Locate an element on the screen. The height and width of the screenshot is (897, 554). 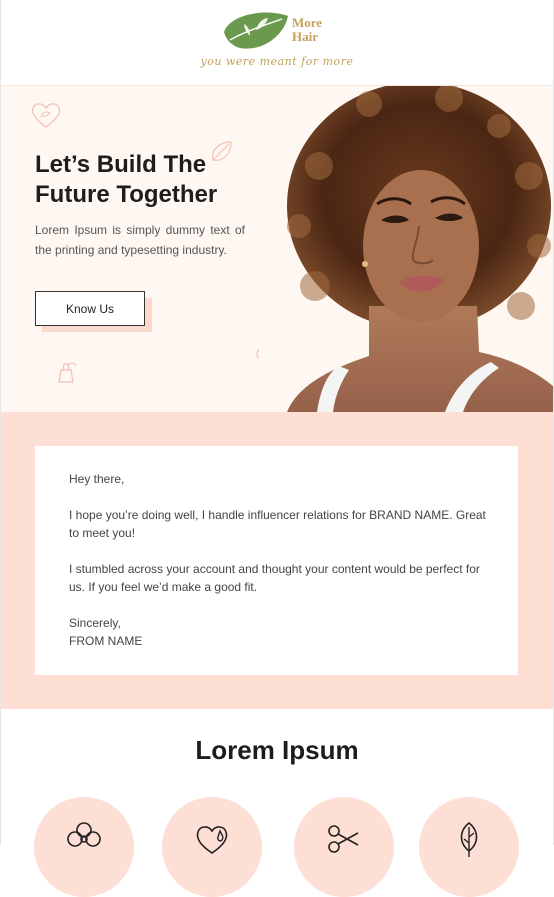
hero-title-line2: Future Together is located at coordinates (126, 194).